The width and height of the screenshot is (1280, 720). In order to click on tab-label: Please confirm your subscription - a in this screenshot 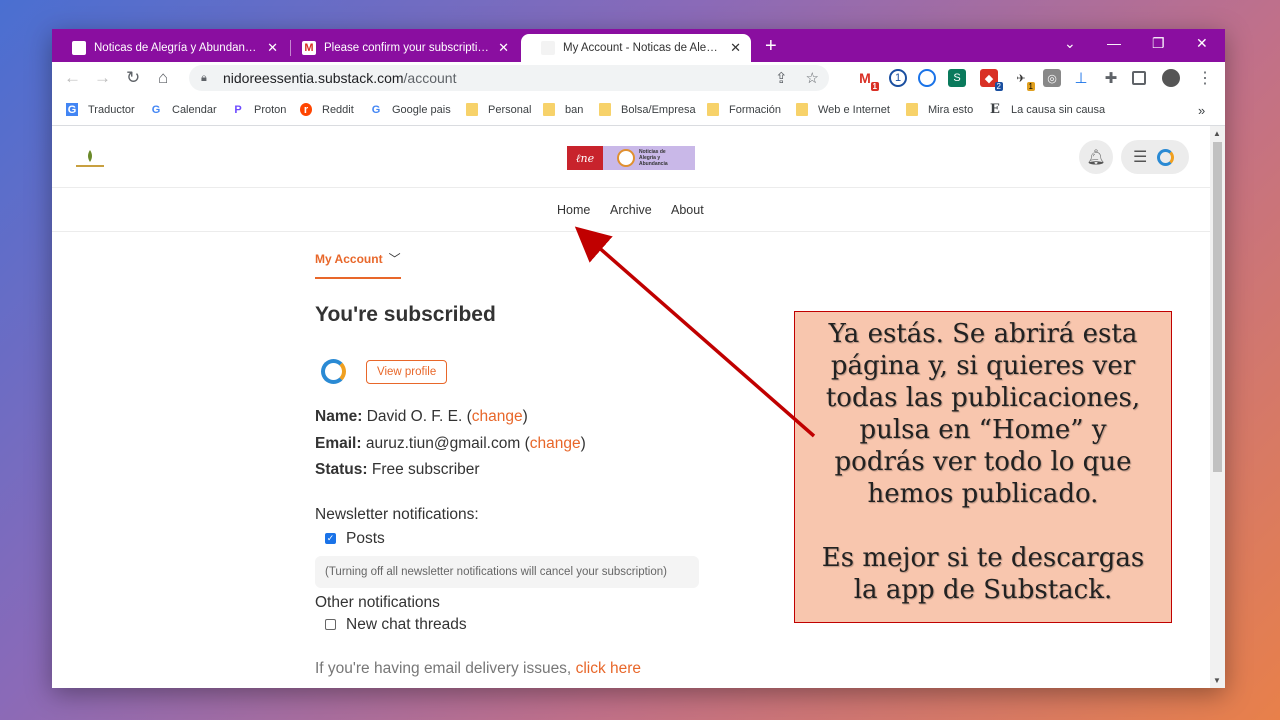, I will do `click(407, 48)`.